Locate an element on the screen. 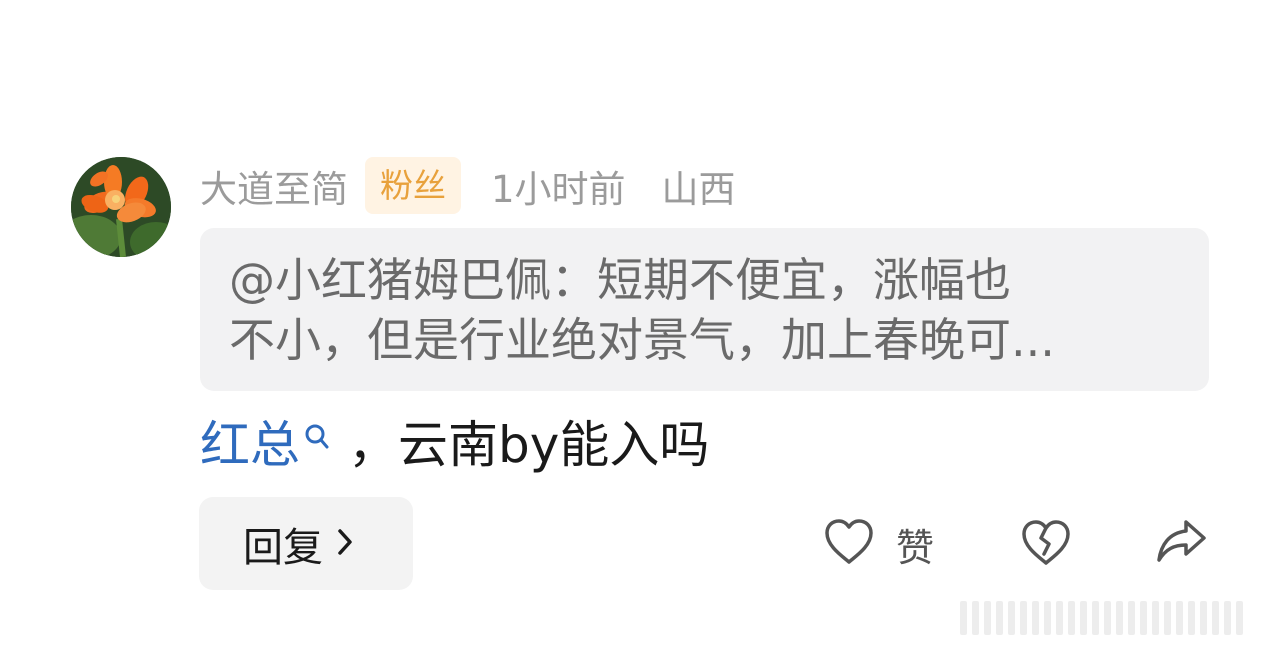  share-arrow-icon is located at coordinates (1182, 546).